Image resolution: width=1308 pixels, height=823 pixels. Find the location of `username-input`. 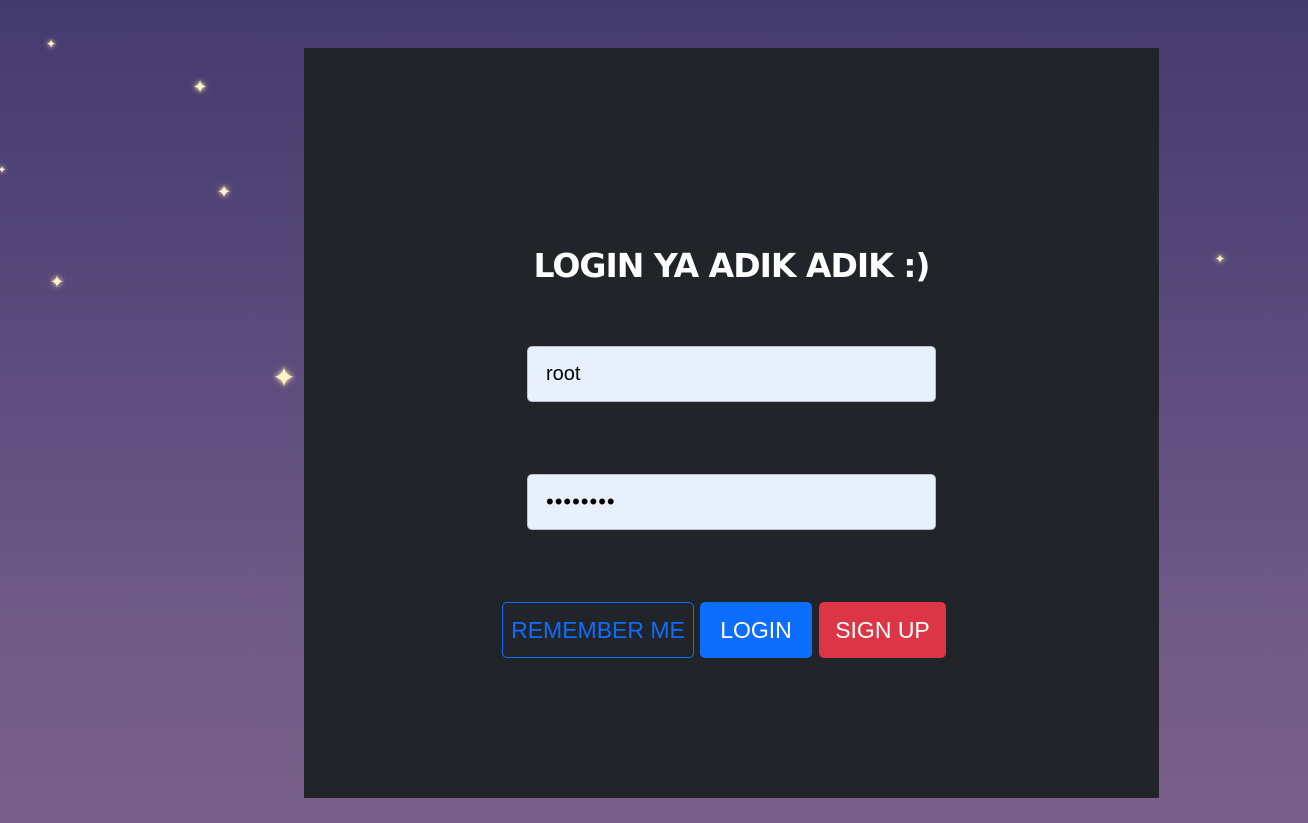

username-input is located at coordinates (731, 374).